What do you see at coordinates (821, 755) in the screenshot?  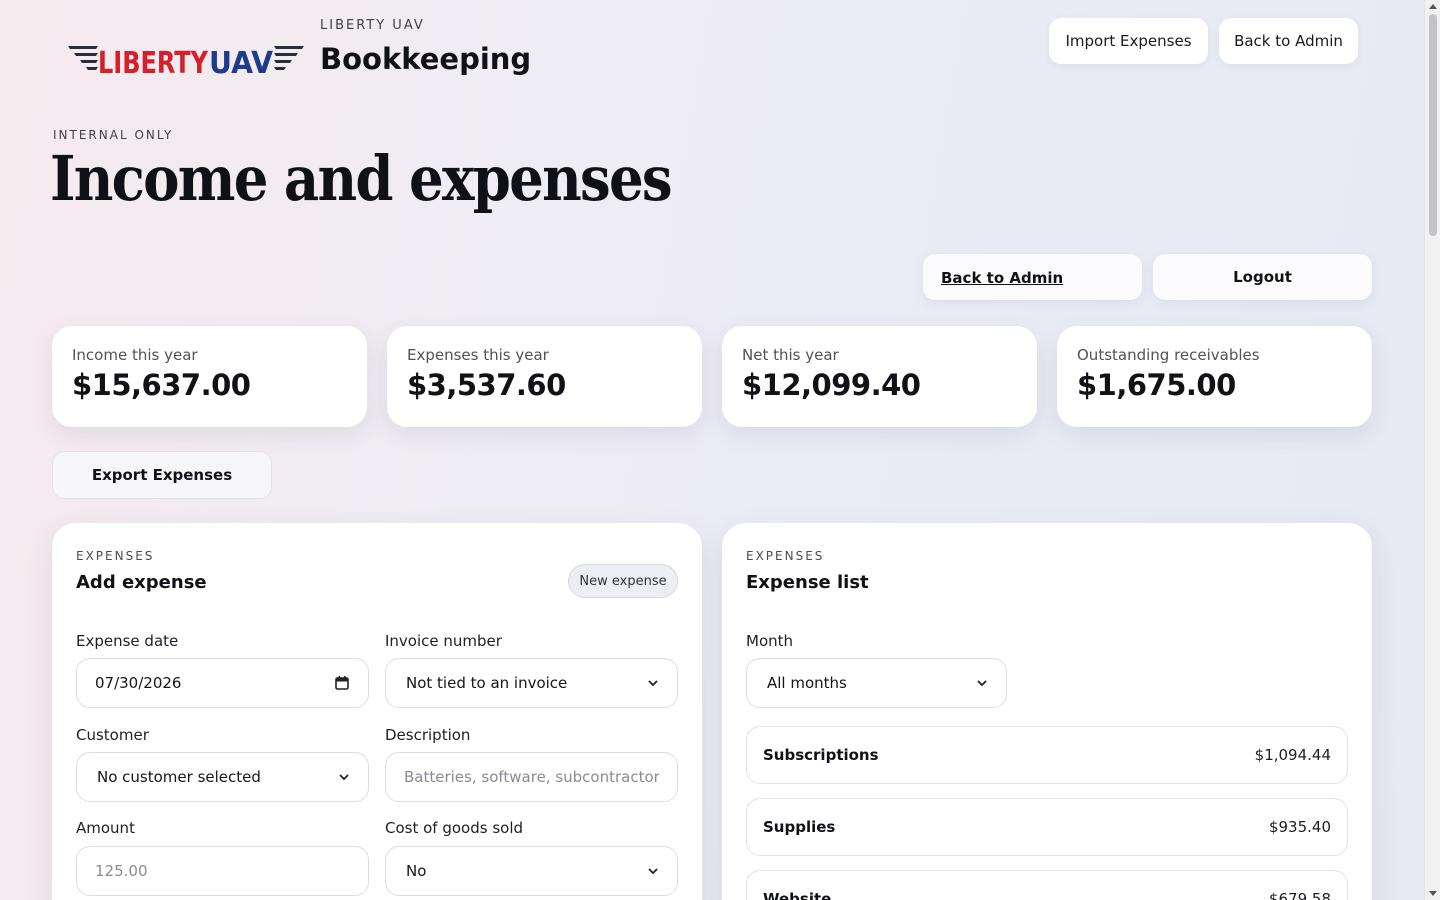 I see `category-name: Subscriptions` at bounding box center [821, 755].